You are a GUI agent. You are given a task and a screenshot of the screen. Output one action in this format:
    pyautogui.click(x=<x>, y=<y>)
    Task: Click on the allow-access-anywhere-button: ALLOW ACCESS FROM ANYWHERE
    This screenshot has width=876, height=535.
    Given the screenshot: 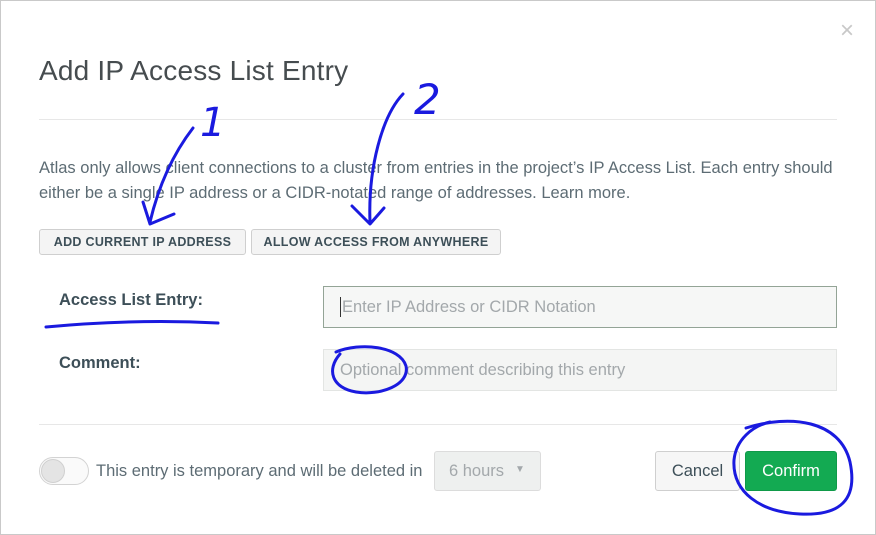 What is the action you would take?
    pyautogui.click(x=376, y=242)
    